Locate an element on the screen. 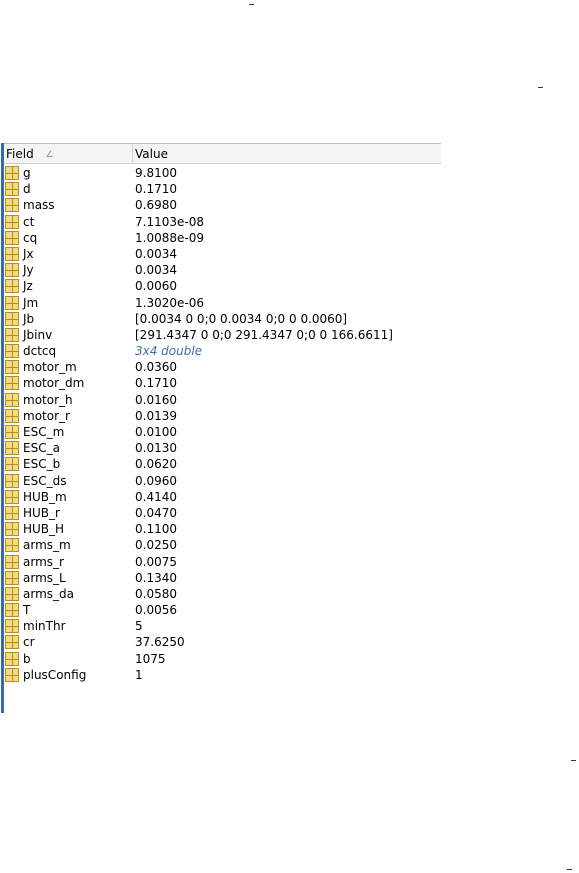 This screenshot has width=579, height=873. field-name: motor_h is located at coordinates (48, 400).